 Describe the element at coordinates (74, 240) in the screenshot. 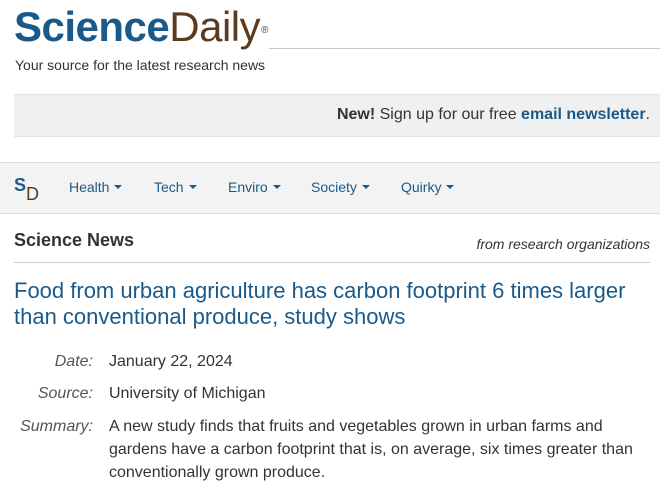

I see `section-title: Science News` at that location.